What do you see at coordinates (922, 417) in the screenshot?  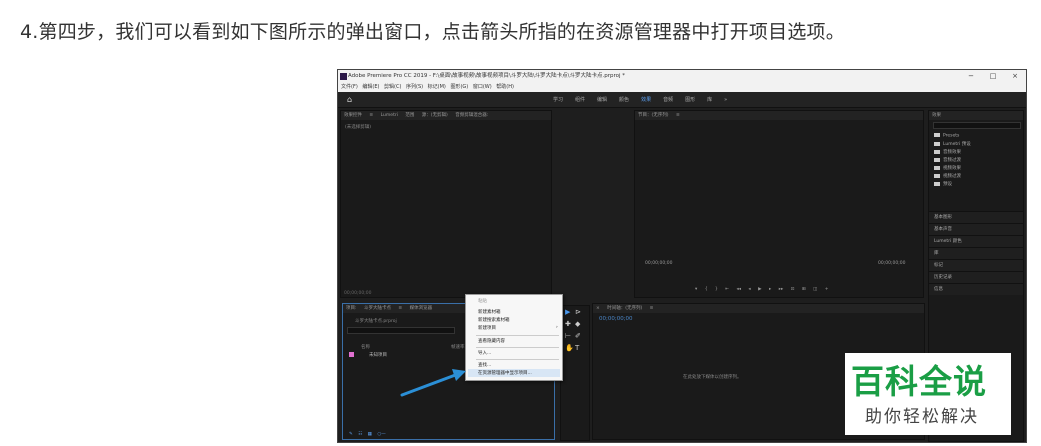 I see `watermark-subtitle: 助你轻松解决` at bounding box center [922, 417].